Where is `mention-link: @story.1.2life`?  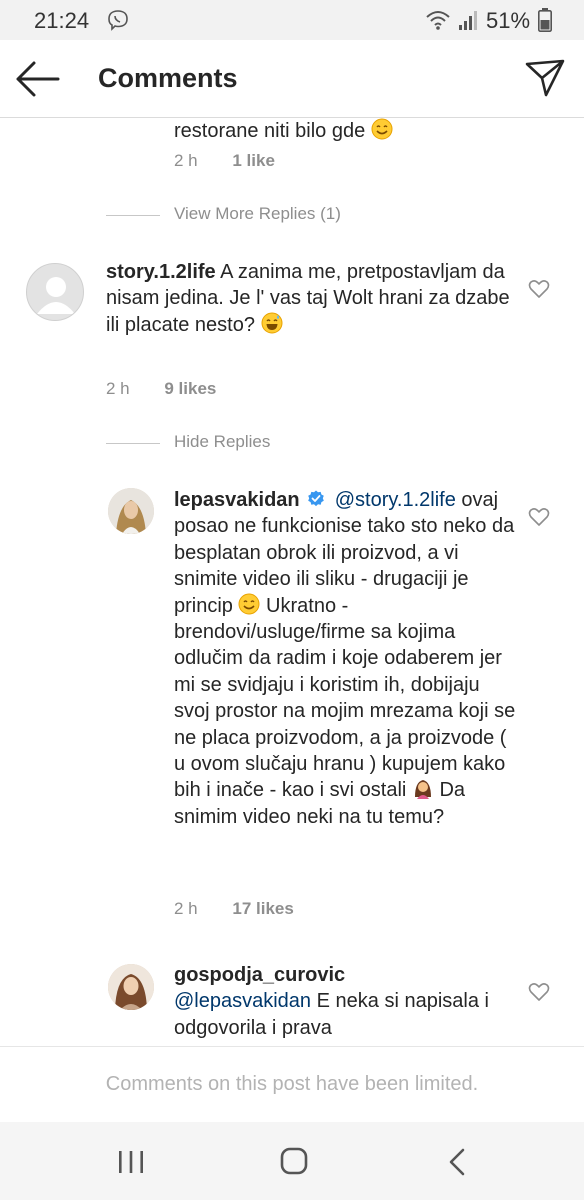 mention-link: @story.1.2life is located at coordinates (395, 500).